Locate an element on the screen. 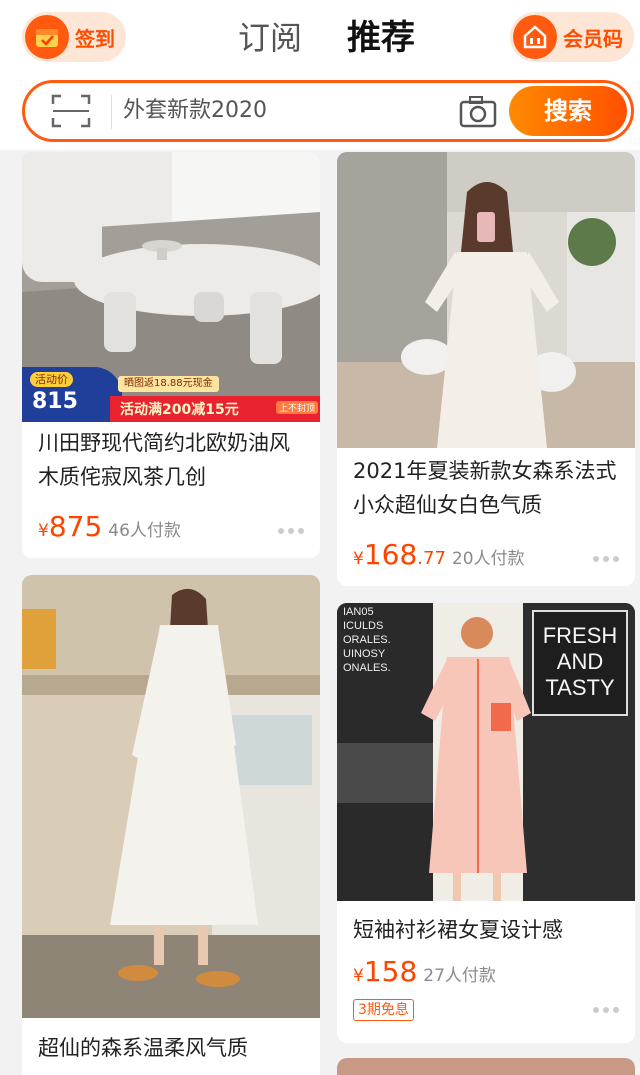  tab-recommend: 推荐 is located at coordinates (381, 38).